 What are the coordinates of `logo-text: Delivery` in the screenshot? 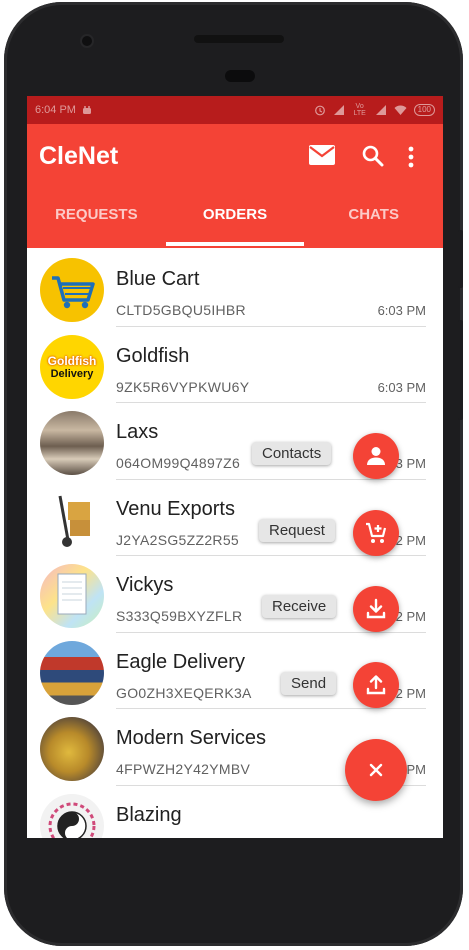 It's located at (72, 373).